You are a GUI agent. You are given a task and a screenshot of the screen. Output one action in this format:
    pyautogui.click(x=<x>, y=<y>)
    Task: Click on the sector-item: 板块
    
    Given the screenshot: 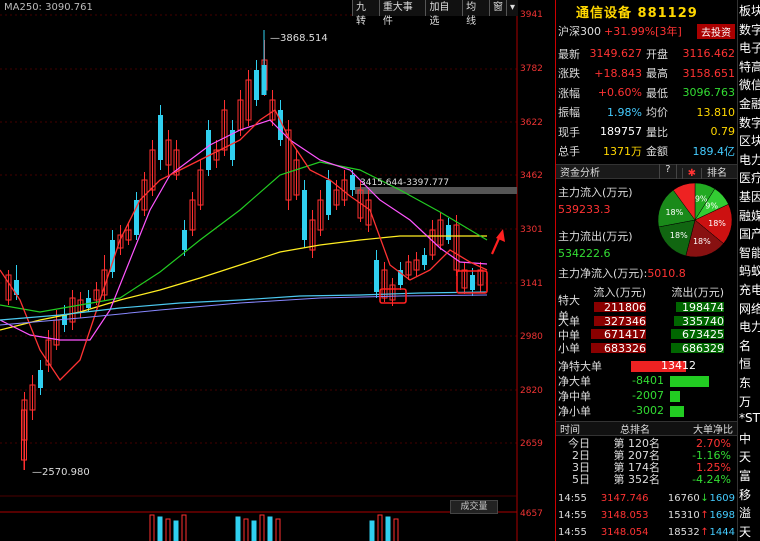 What is the action you would take?
    pyautogui.click(x=749, y=10)
    